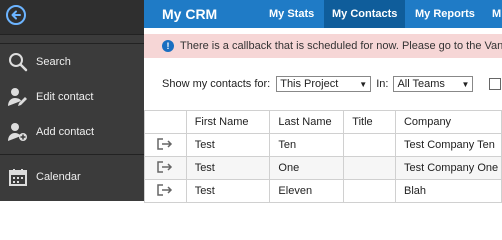 The height and width of the screenshot is (240, 502). What do you see at coordinates (307, 122) in the screenshot?
I see `col-header-last-name: Last Name` at bounding box center [307, 122].